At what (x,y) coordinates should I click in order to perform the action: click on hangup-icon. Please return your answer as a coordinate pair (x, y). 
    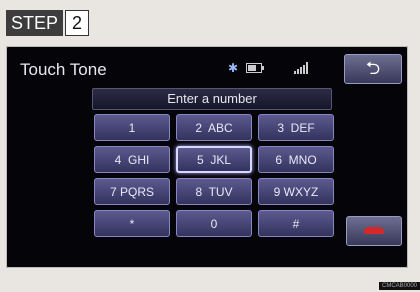
    Looking at the image, I should click on (374, 230).